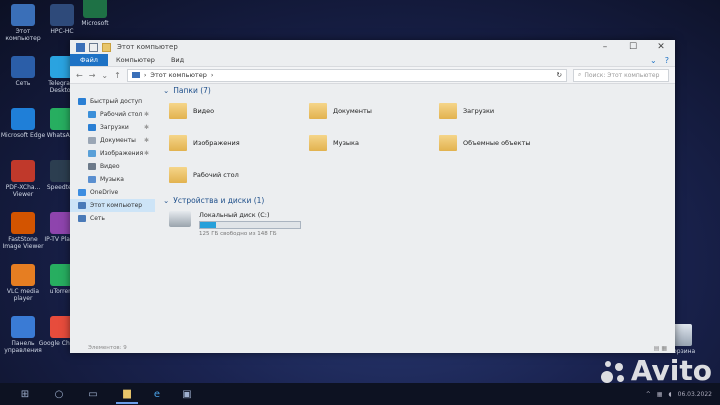 Image resolution: width=720 pixels, height=405 pixels. Describe the element at coordinates (79, 75) in the screenshot. I see `back-arrow-icon: ←` at that location.